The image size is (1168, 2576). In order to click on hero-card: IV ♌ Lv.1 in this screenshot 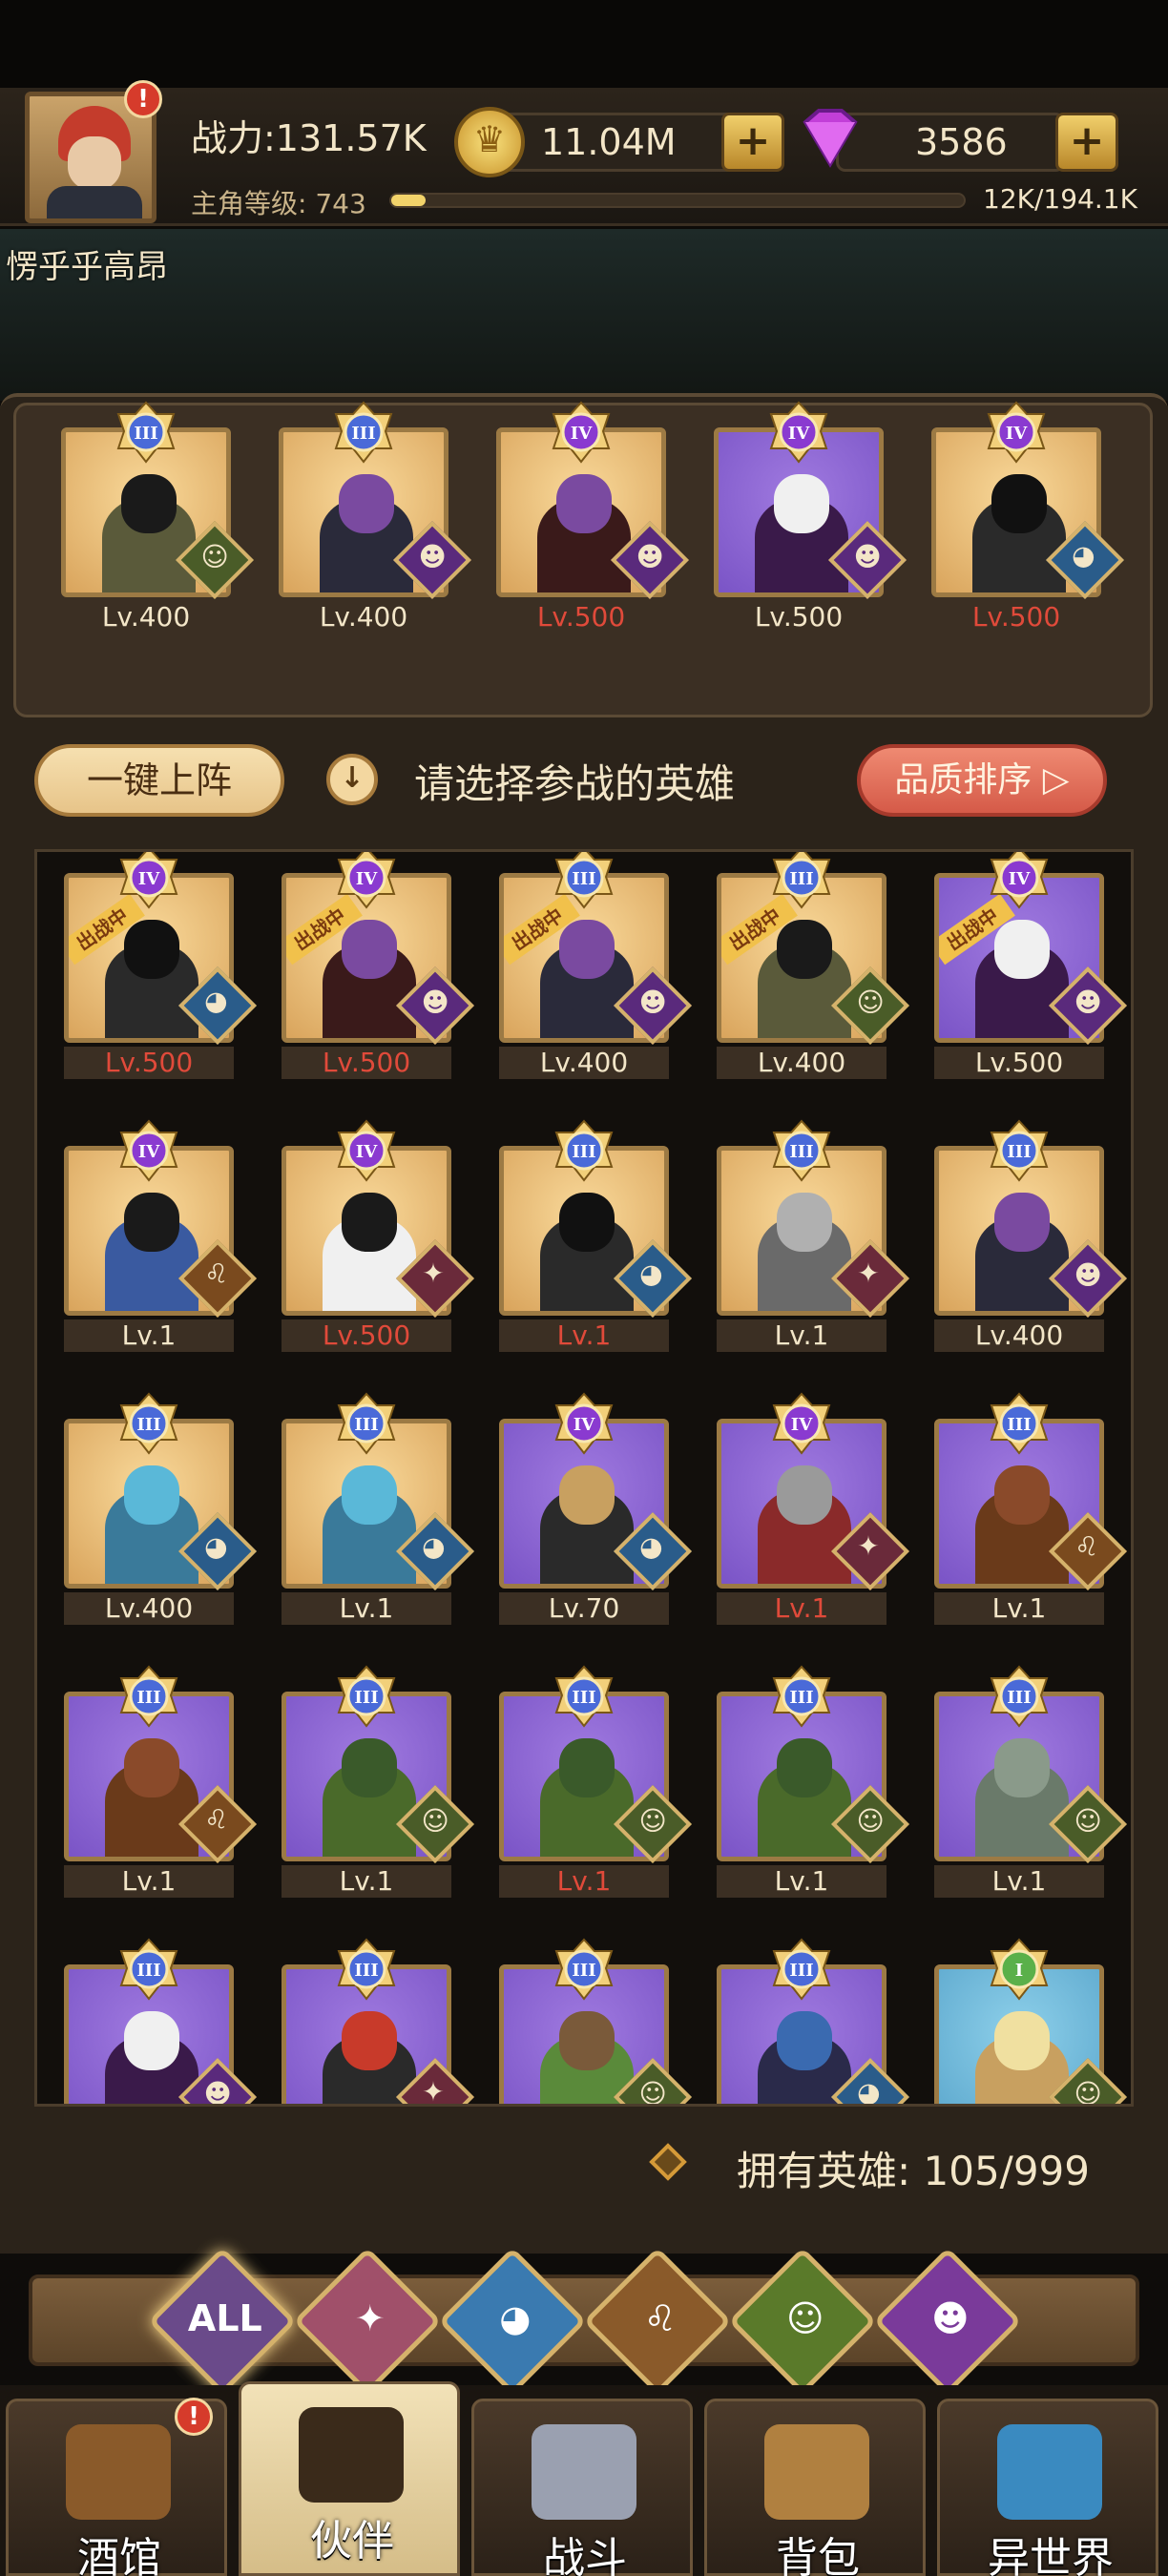, I will do `click(161, 1235)`.